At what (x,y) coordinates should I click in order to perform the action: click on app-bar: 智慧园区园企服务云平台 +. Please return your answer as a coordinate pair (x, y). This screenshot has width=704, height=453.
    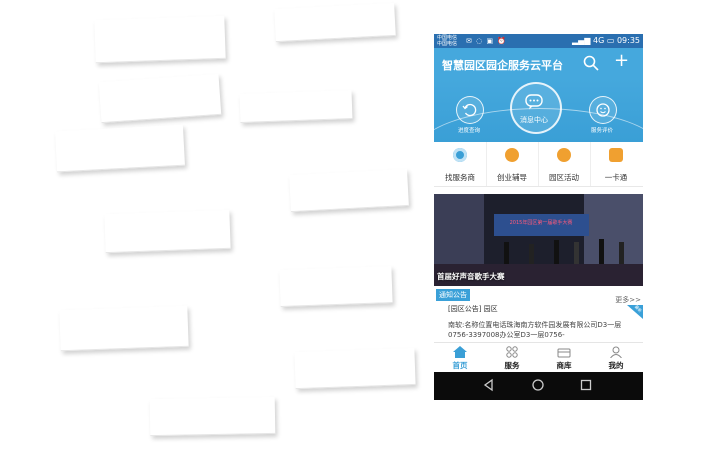
    Looking at the image, I should click on (538, 63).